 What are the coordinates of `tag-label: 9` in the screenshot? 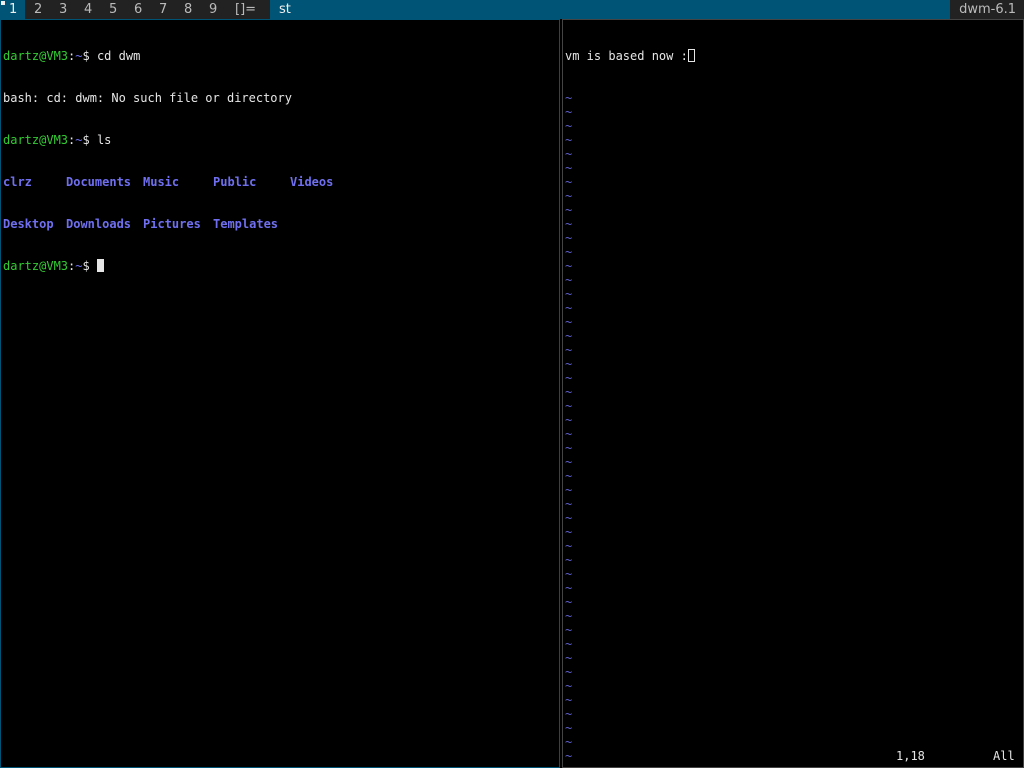 It's located at (213, 9).